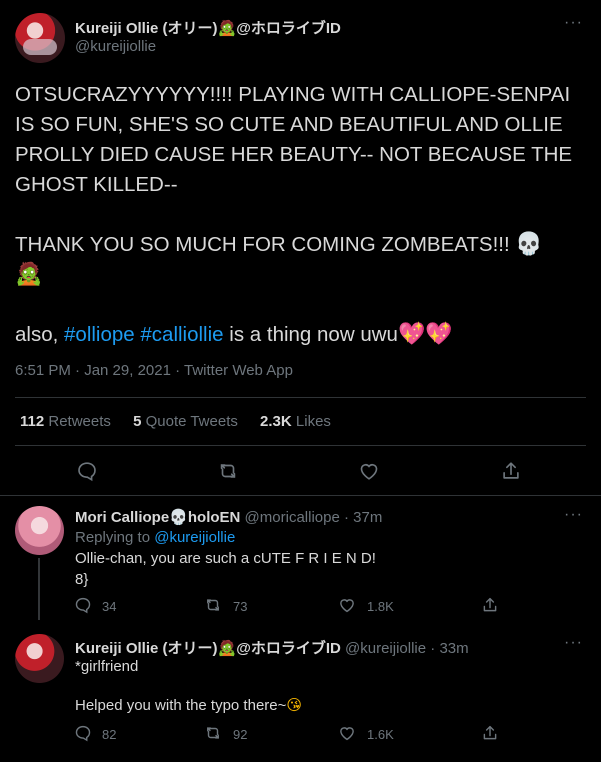 This screenshot has width=601, height=762. I want to click on tweet-timestamp: 6:51 PM · Jan 29, 2021 · Twitter Web App, so click(154, 370).